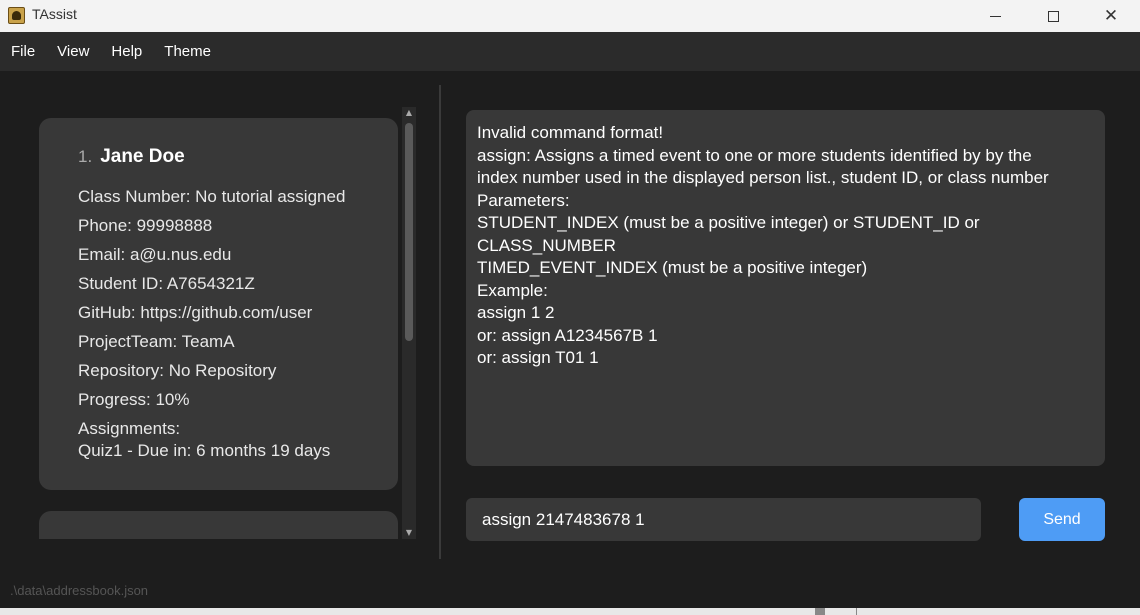  What do you see at coordinates (538, 357) in the screenshot?
I see `result-line: or: assign T01 1` at bounding box center [538, 357].